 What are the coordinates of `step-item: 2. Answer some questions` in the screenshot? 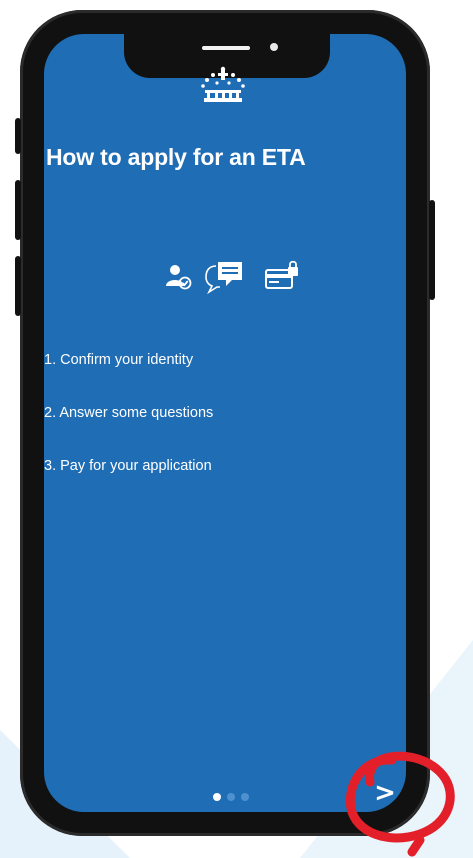 It's located at (129, 413).